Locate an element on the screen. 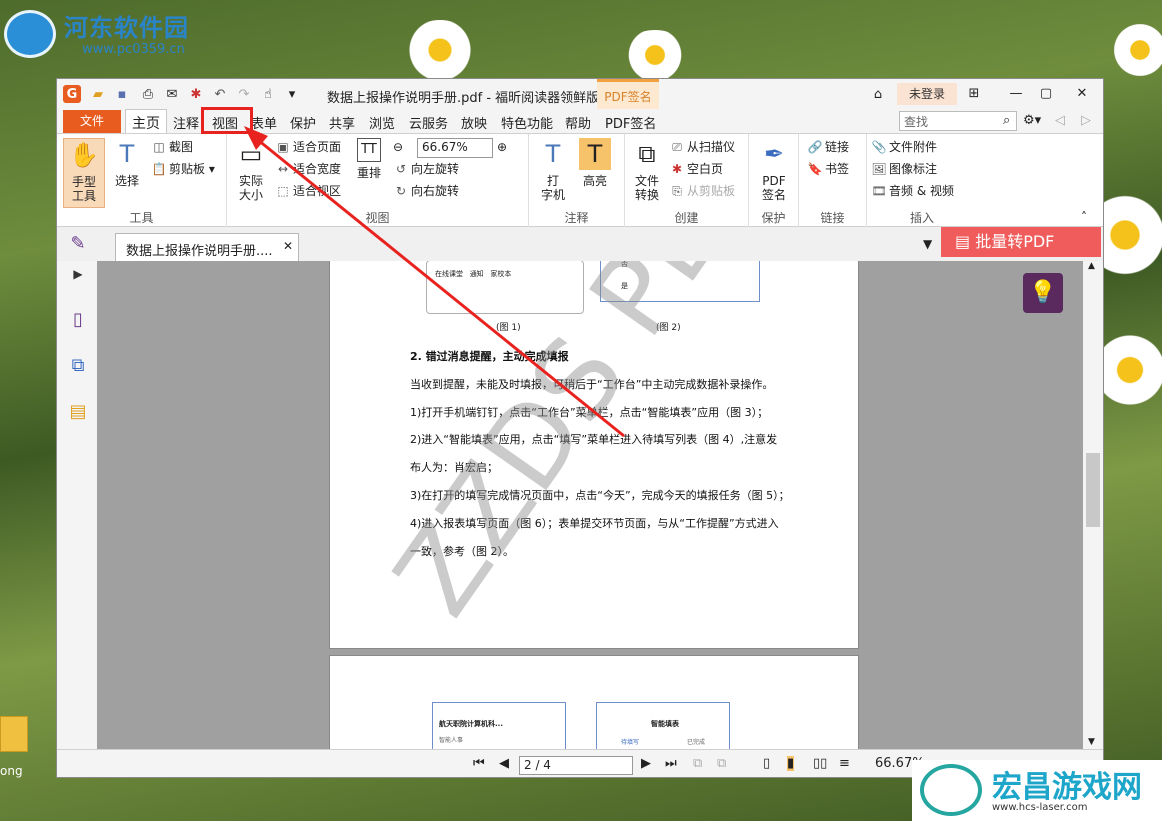  pages-icon: ⧉ is located at coordinates (78, 366).